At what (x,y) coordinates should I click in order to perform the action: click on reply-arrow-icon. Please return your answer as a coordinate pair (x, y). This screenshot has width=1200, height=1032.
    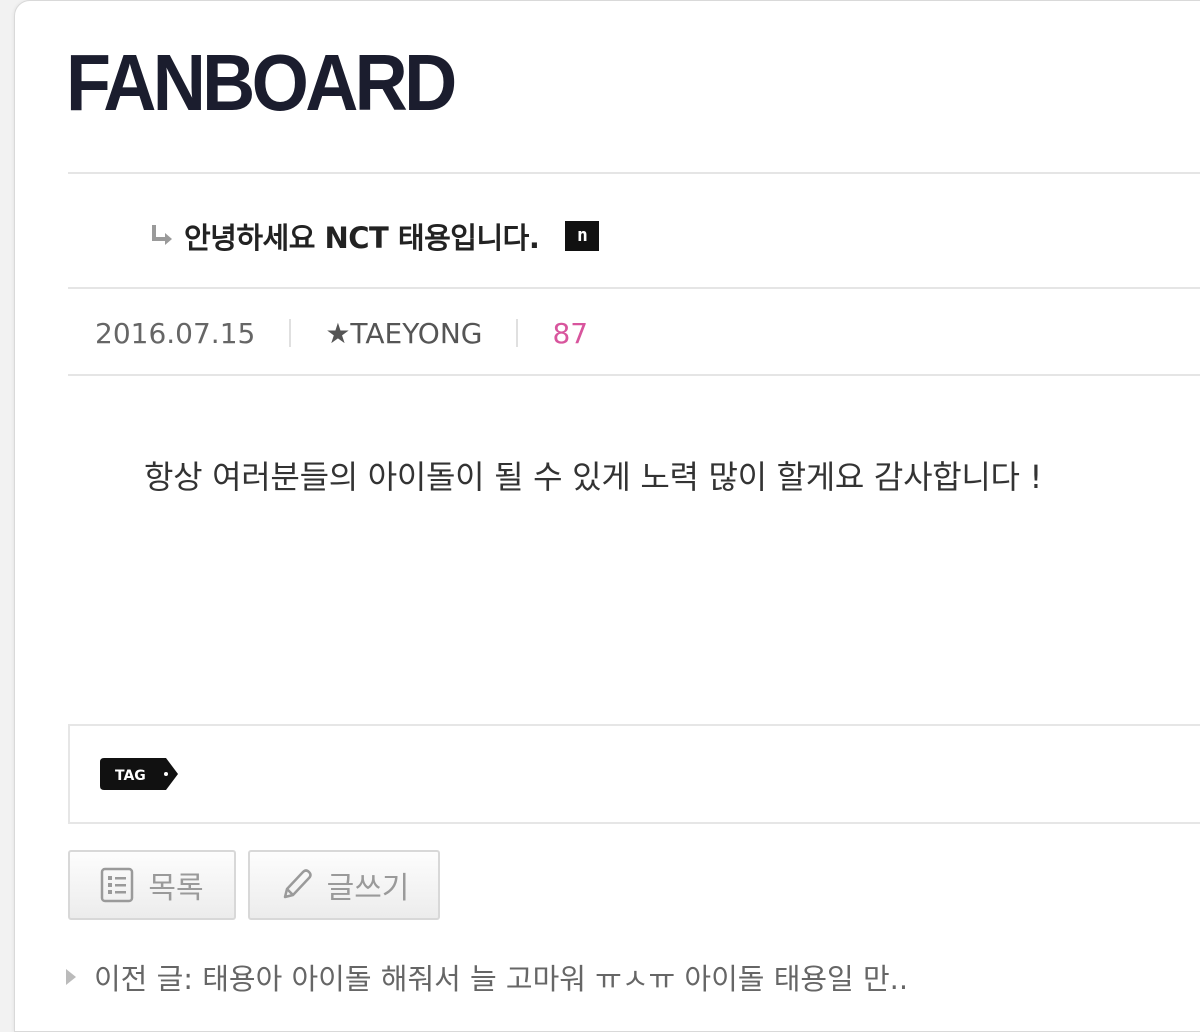
    Looking at the image, I should click on (162, 235).